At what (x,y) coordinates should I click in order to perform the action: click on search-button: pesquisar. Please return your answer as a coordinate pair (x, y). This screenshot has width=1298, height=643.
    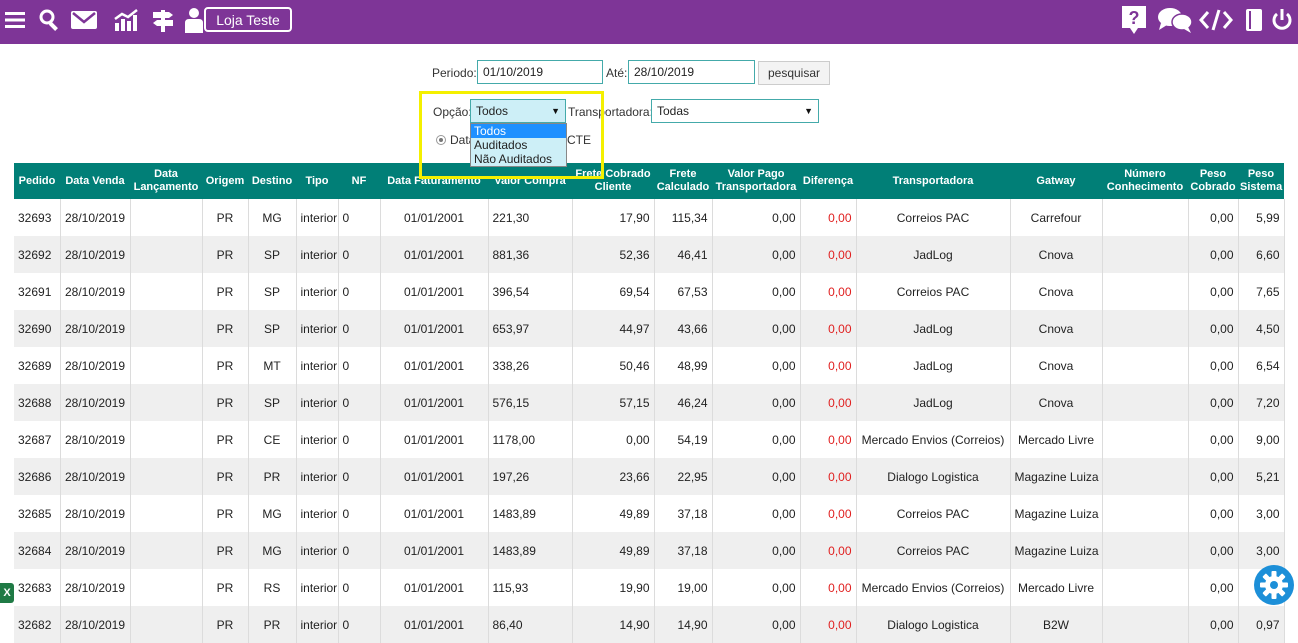
    Looking at the image, I should click on (794, 73).